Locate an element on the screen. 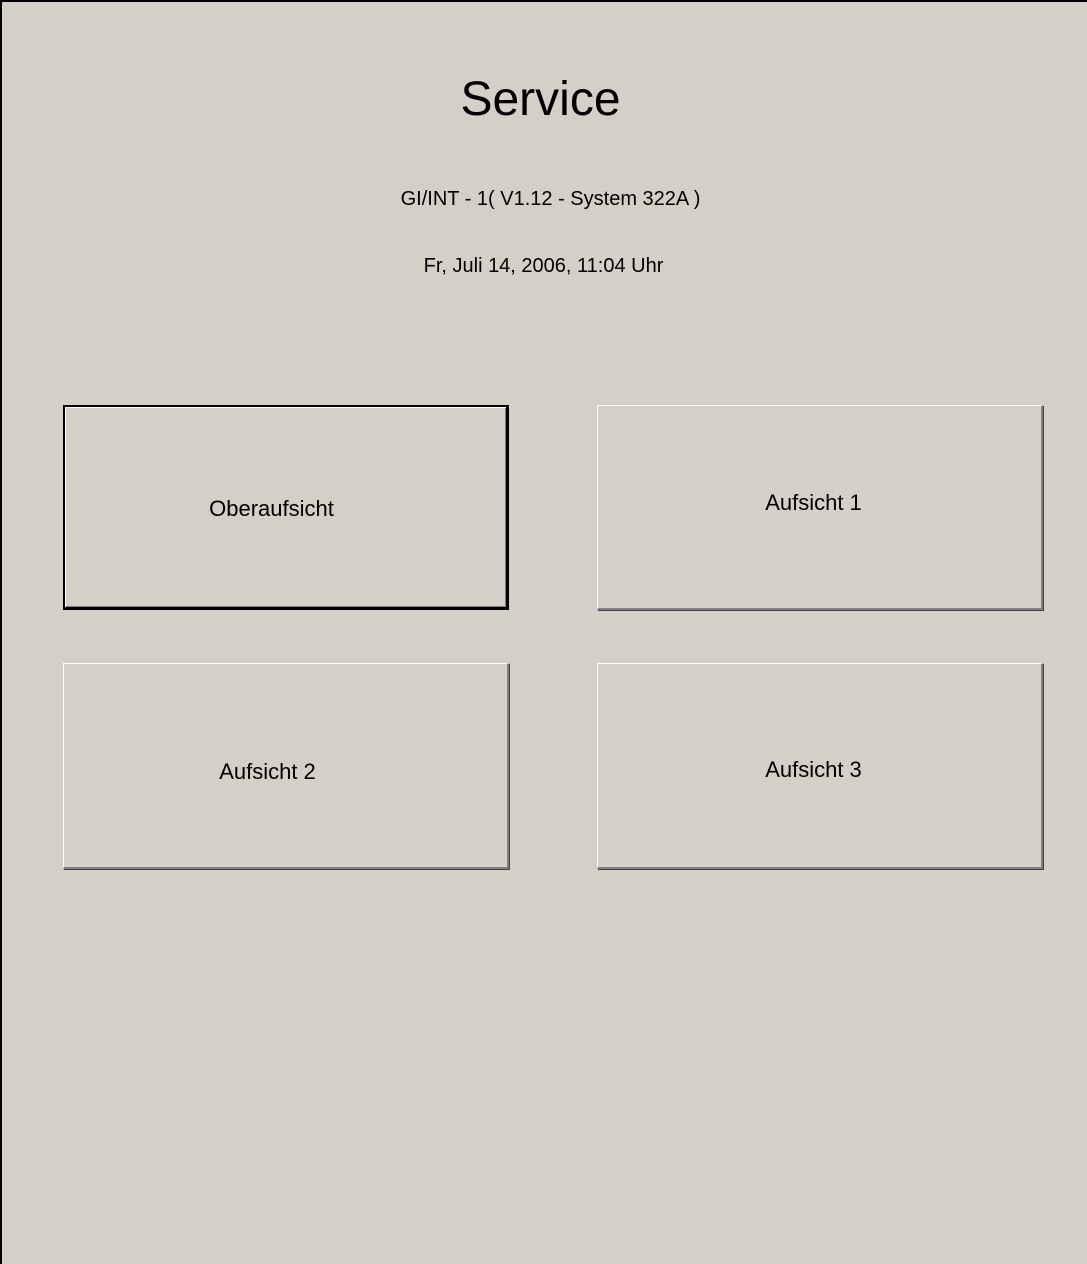 This screenshot has height=1264, width=1087. aufsicht-3-button: Aufsicht 3 is located at coordinates (820, 766).